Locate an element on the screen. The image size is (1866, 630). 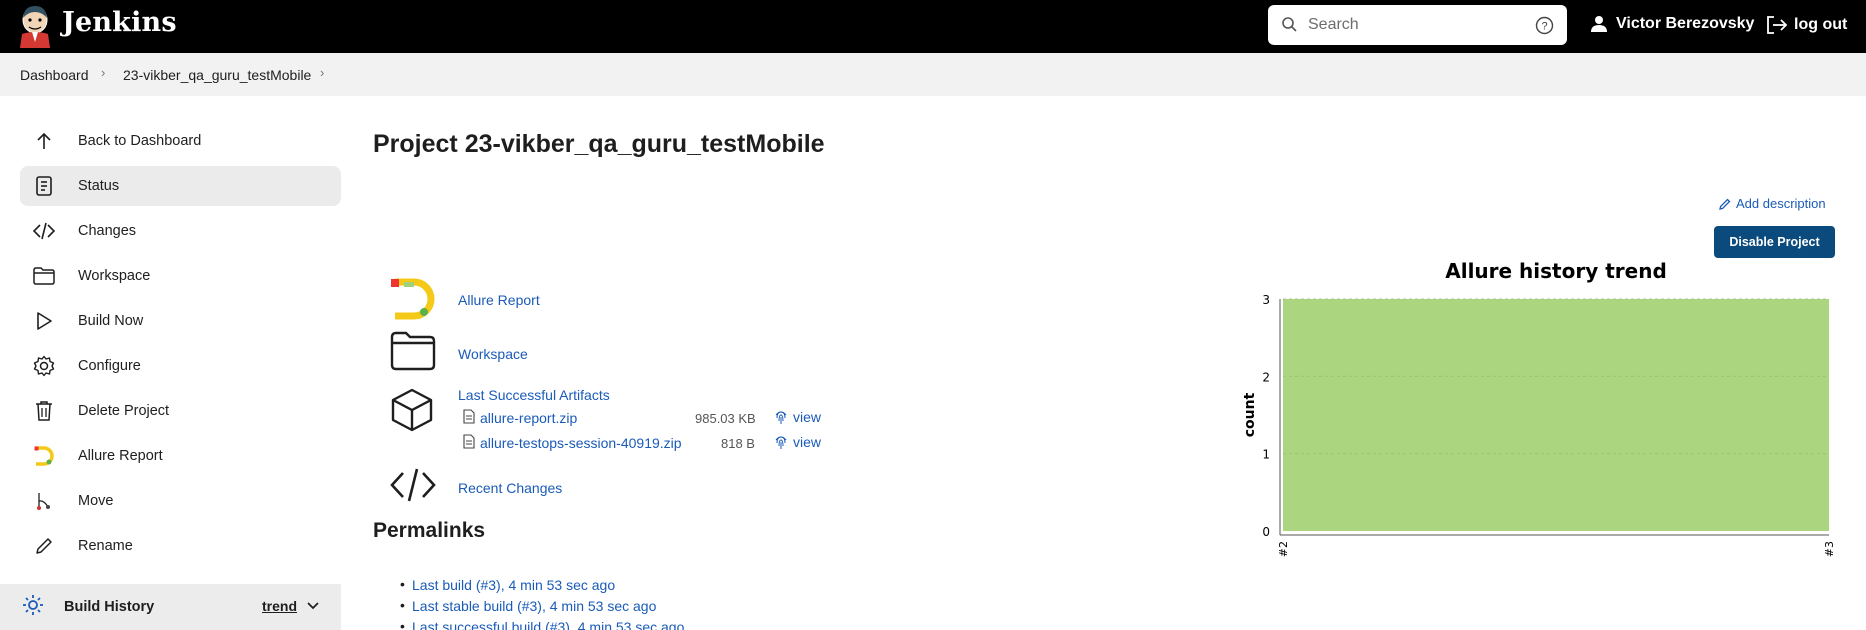
permalink-last-build: Last build (#3), 4 min 53 sec ago is located at coordinates (513, 585).